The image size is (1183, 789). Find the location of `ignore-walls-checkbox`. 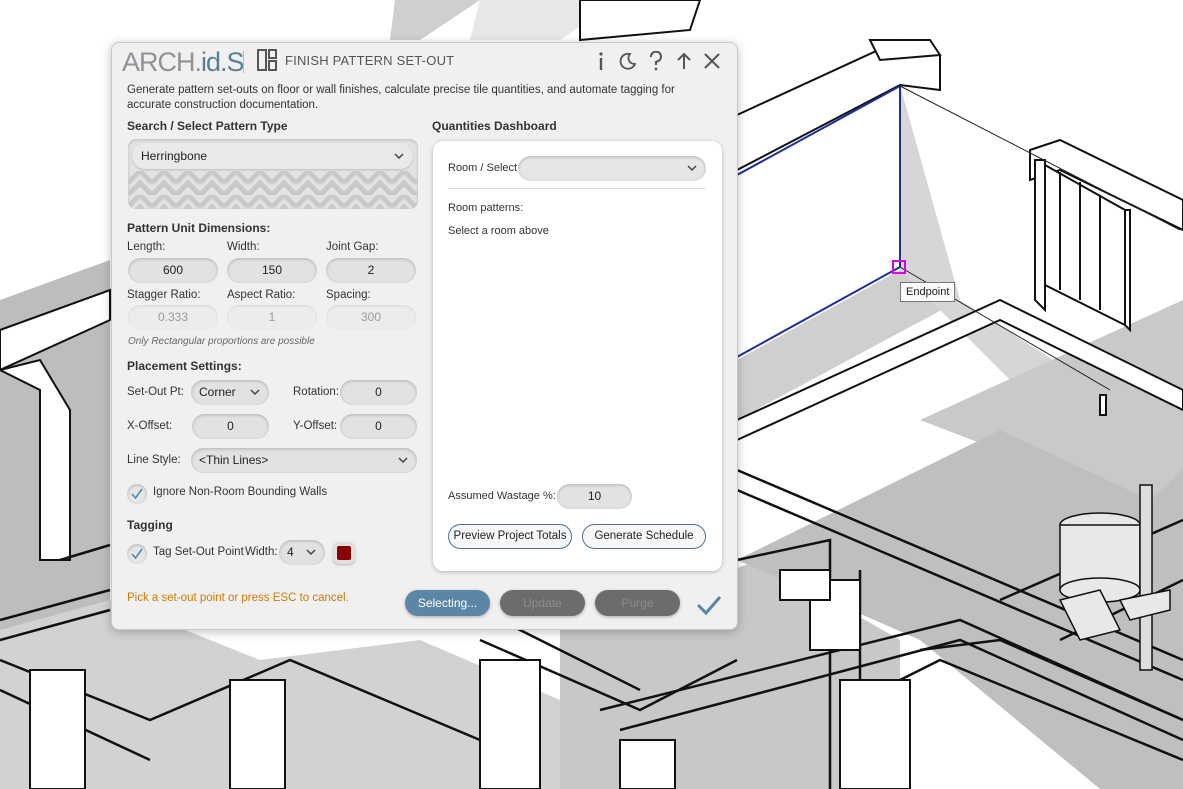

ignore-walls-checkbox is located at coordinates (137, 494).